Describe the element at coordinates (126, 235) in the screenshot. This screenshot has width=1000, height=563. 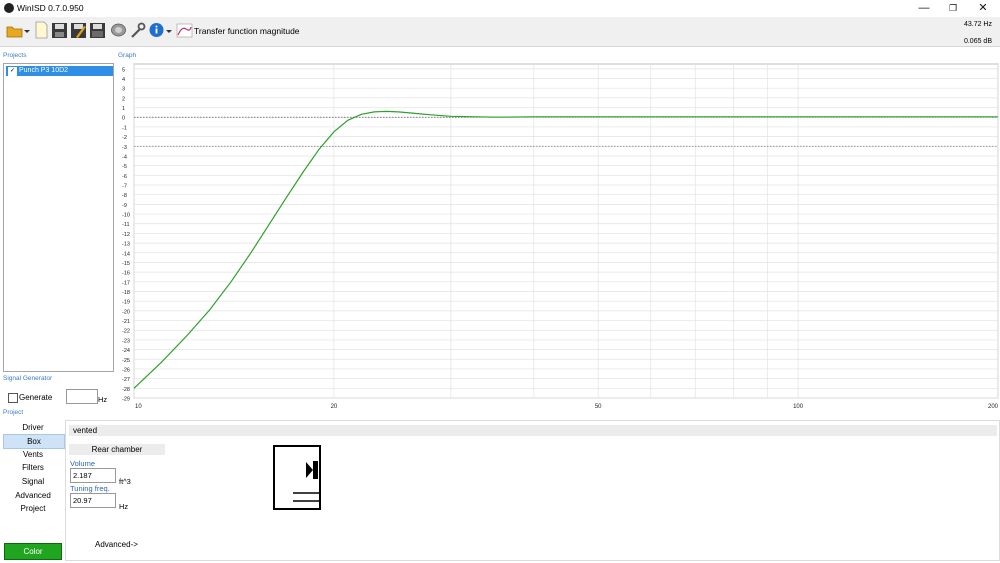
I see `y-tick-label: -12` at that location.